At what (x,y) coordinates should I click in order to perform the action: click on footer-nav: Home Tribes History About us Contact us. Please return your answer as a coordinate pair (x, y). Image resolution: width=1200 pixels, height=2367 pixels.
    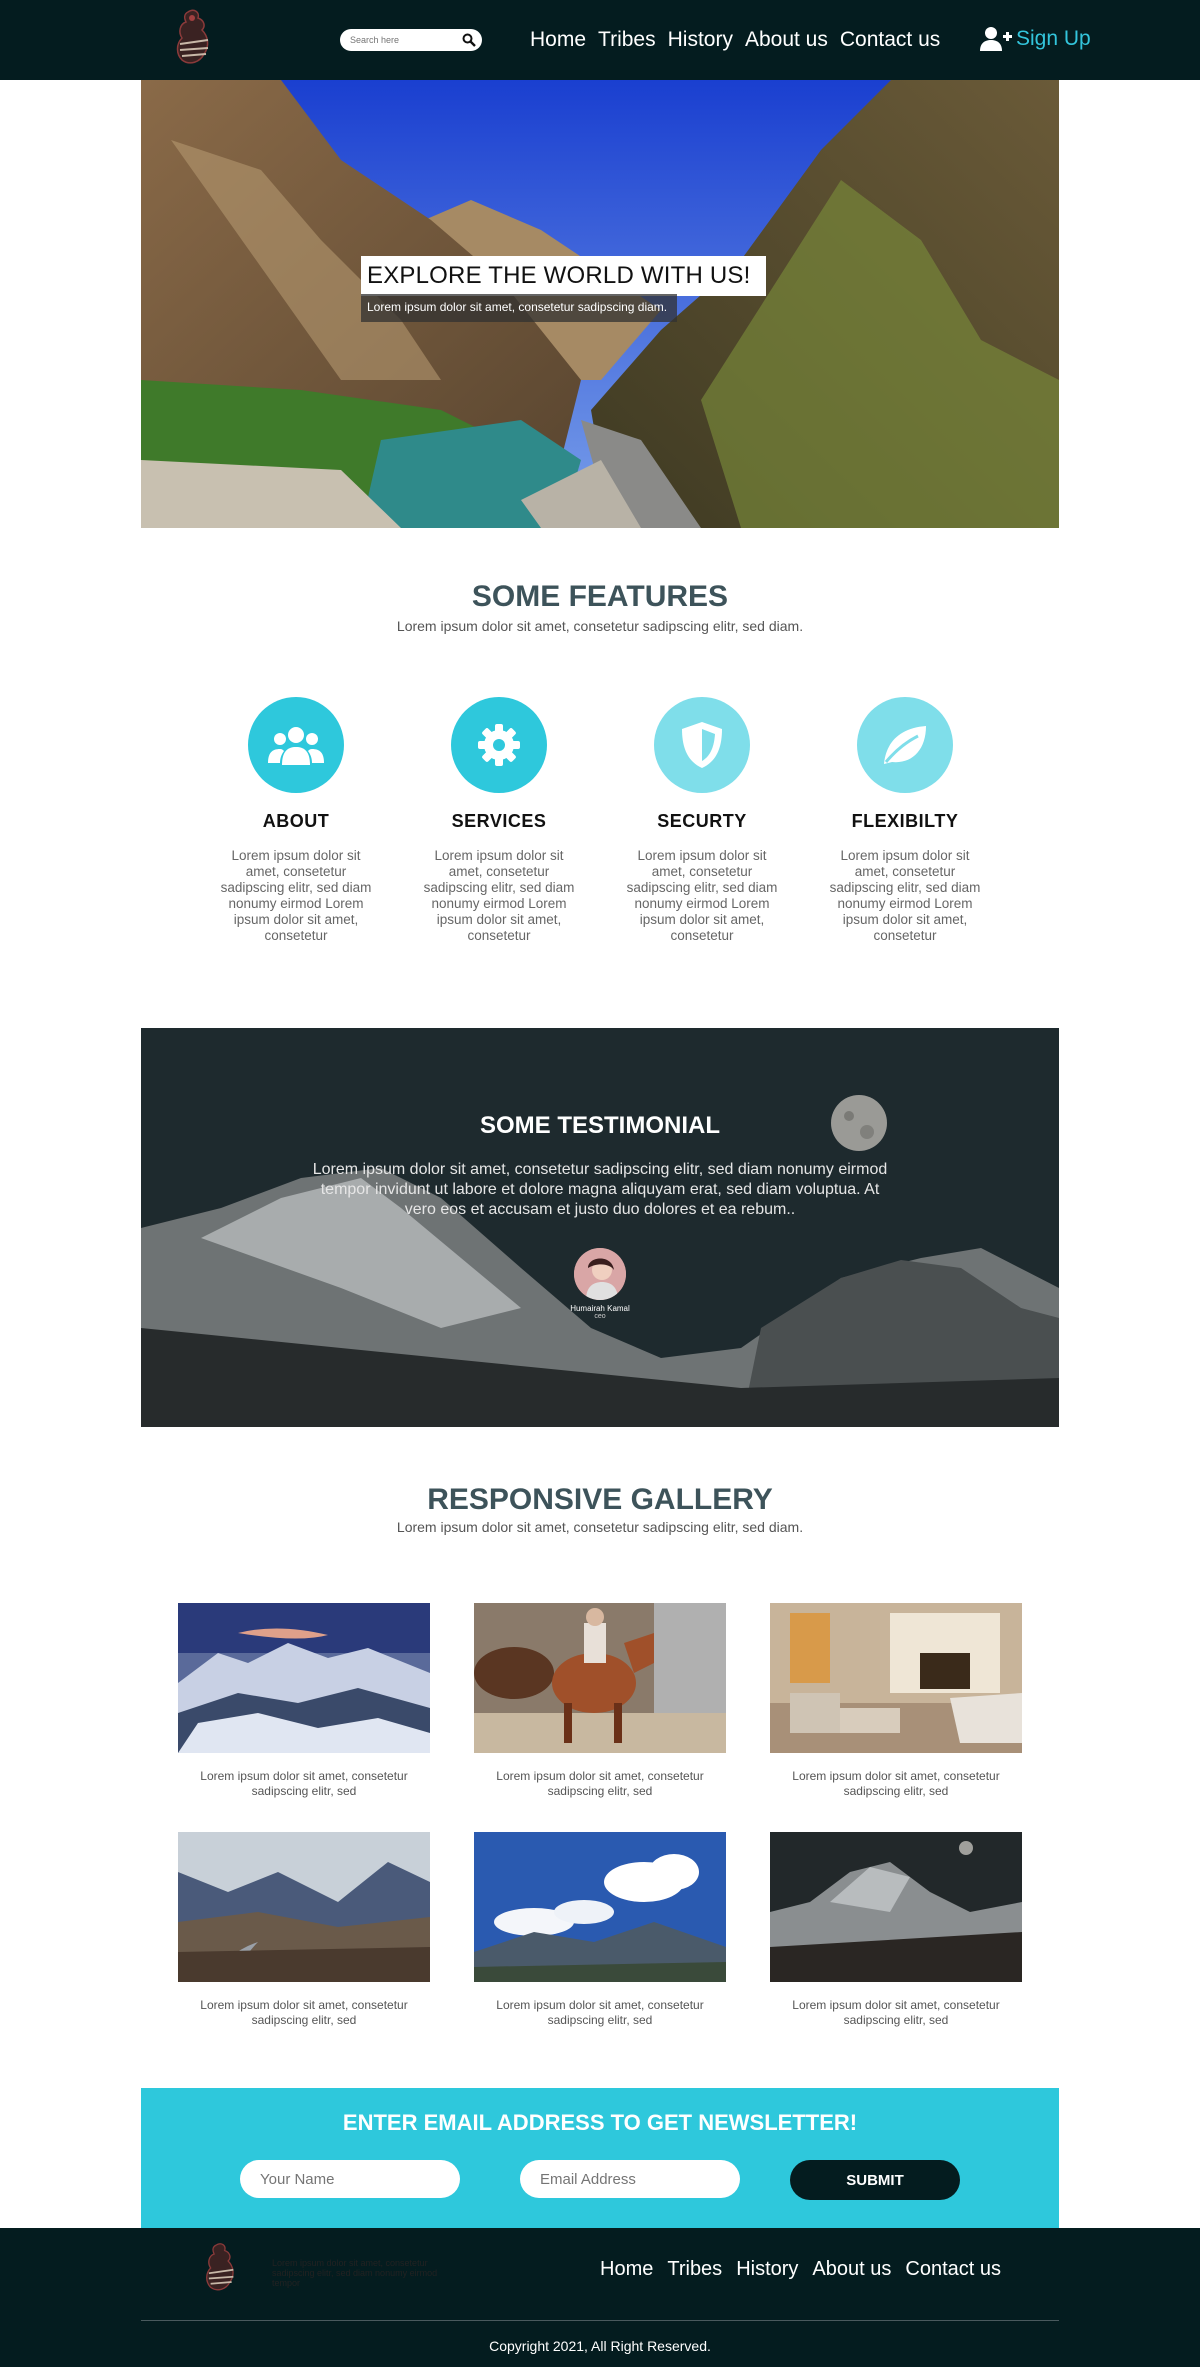
    Looking at the image, I should click on (807, 2269).